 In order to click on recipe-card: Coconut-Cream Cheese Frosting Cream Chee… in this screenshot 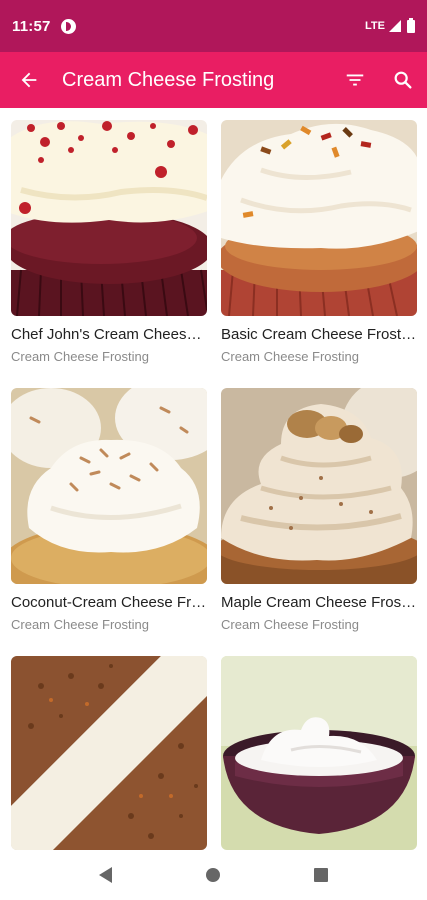, I will do `click(109, 510)`.